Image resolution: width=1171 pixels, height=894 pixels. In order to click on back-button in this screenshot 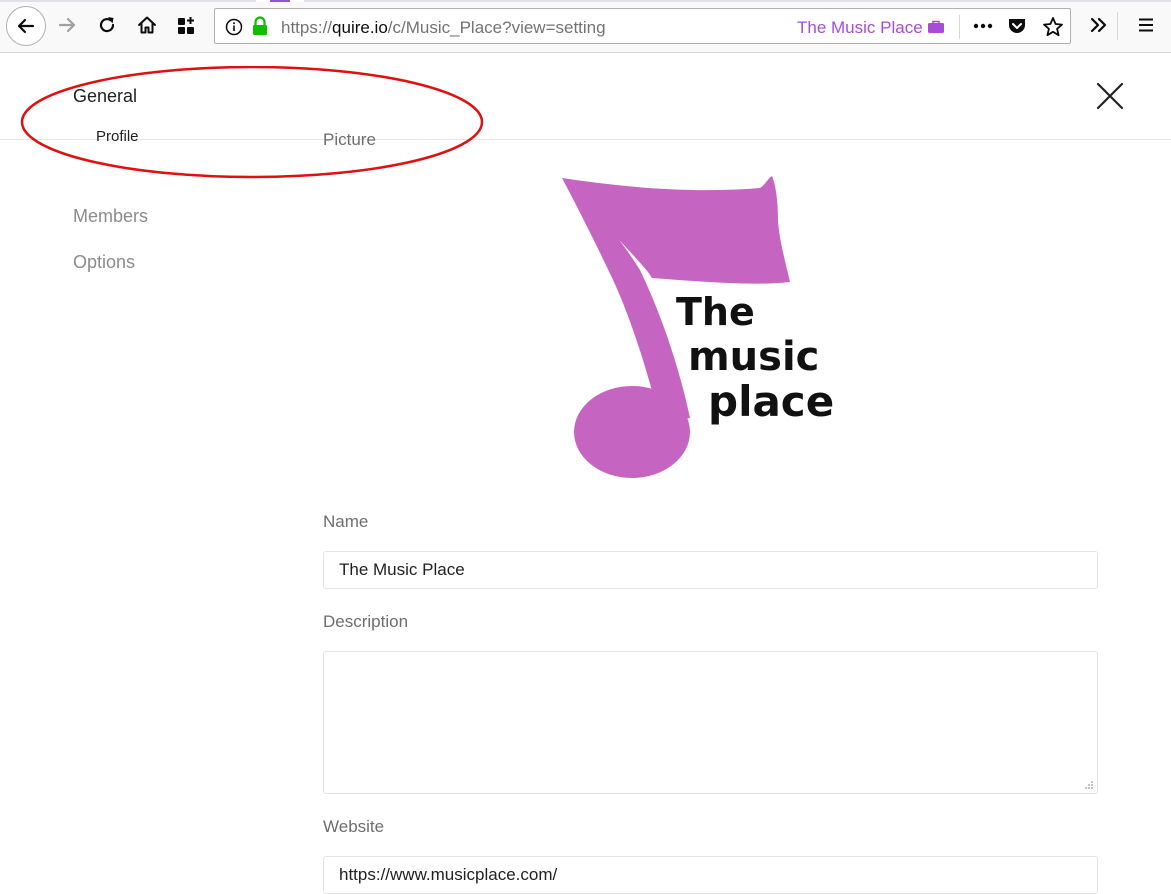, I will do `click(26, 26)`.